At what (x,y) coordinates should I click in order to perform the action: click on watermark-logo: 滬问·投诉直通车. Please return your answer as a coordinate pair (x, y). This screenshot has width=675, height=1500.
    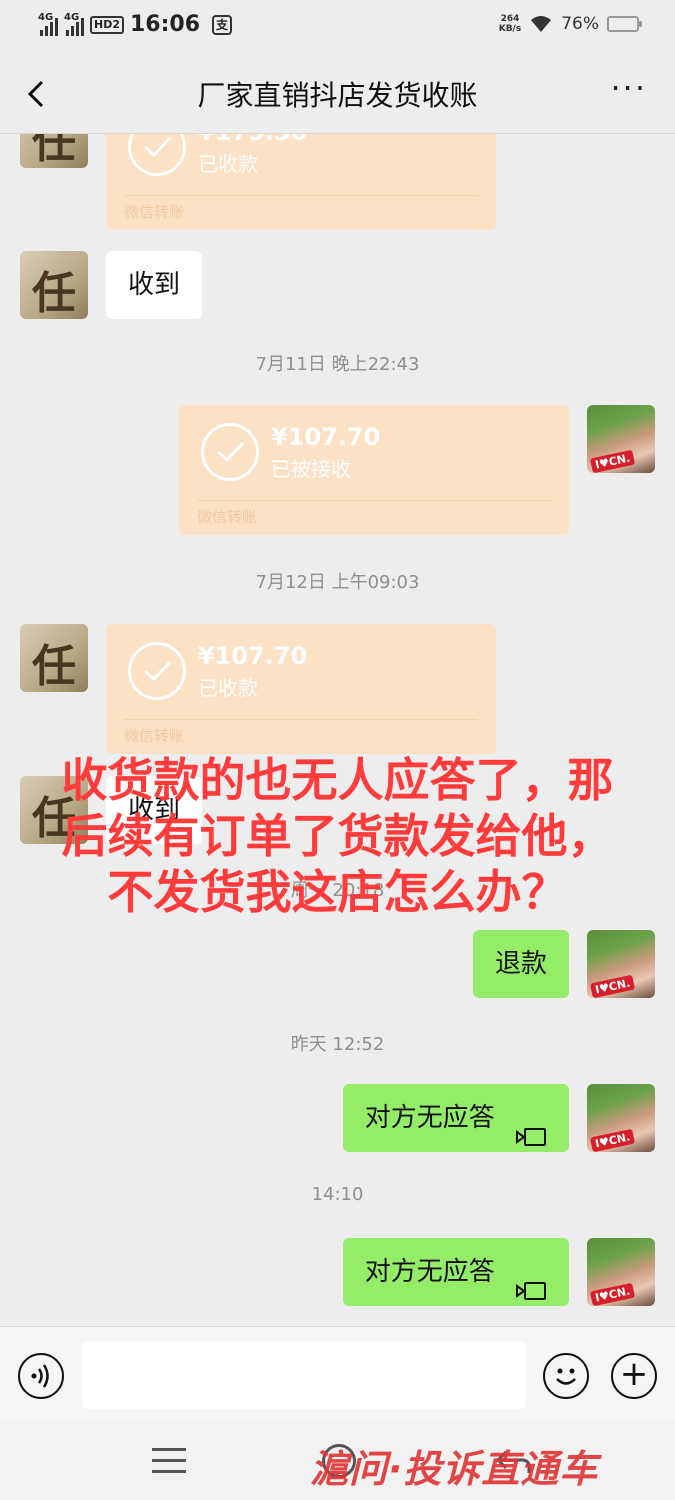
    Looking at the image, I should click on (454, 1469).